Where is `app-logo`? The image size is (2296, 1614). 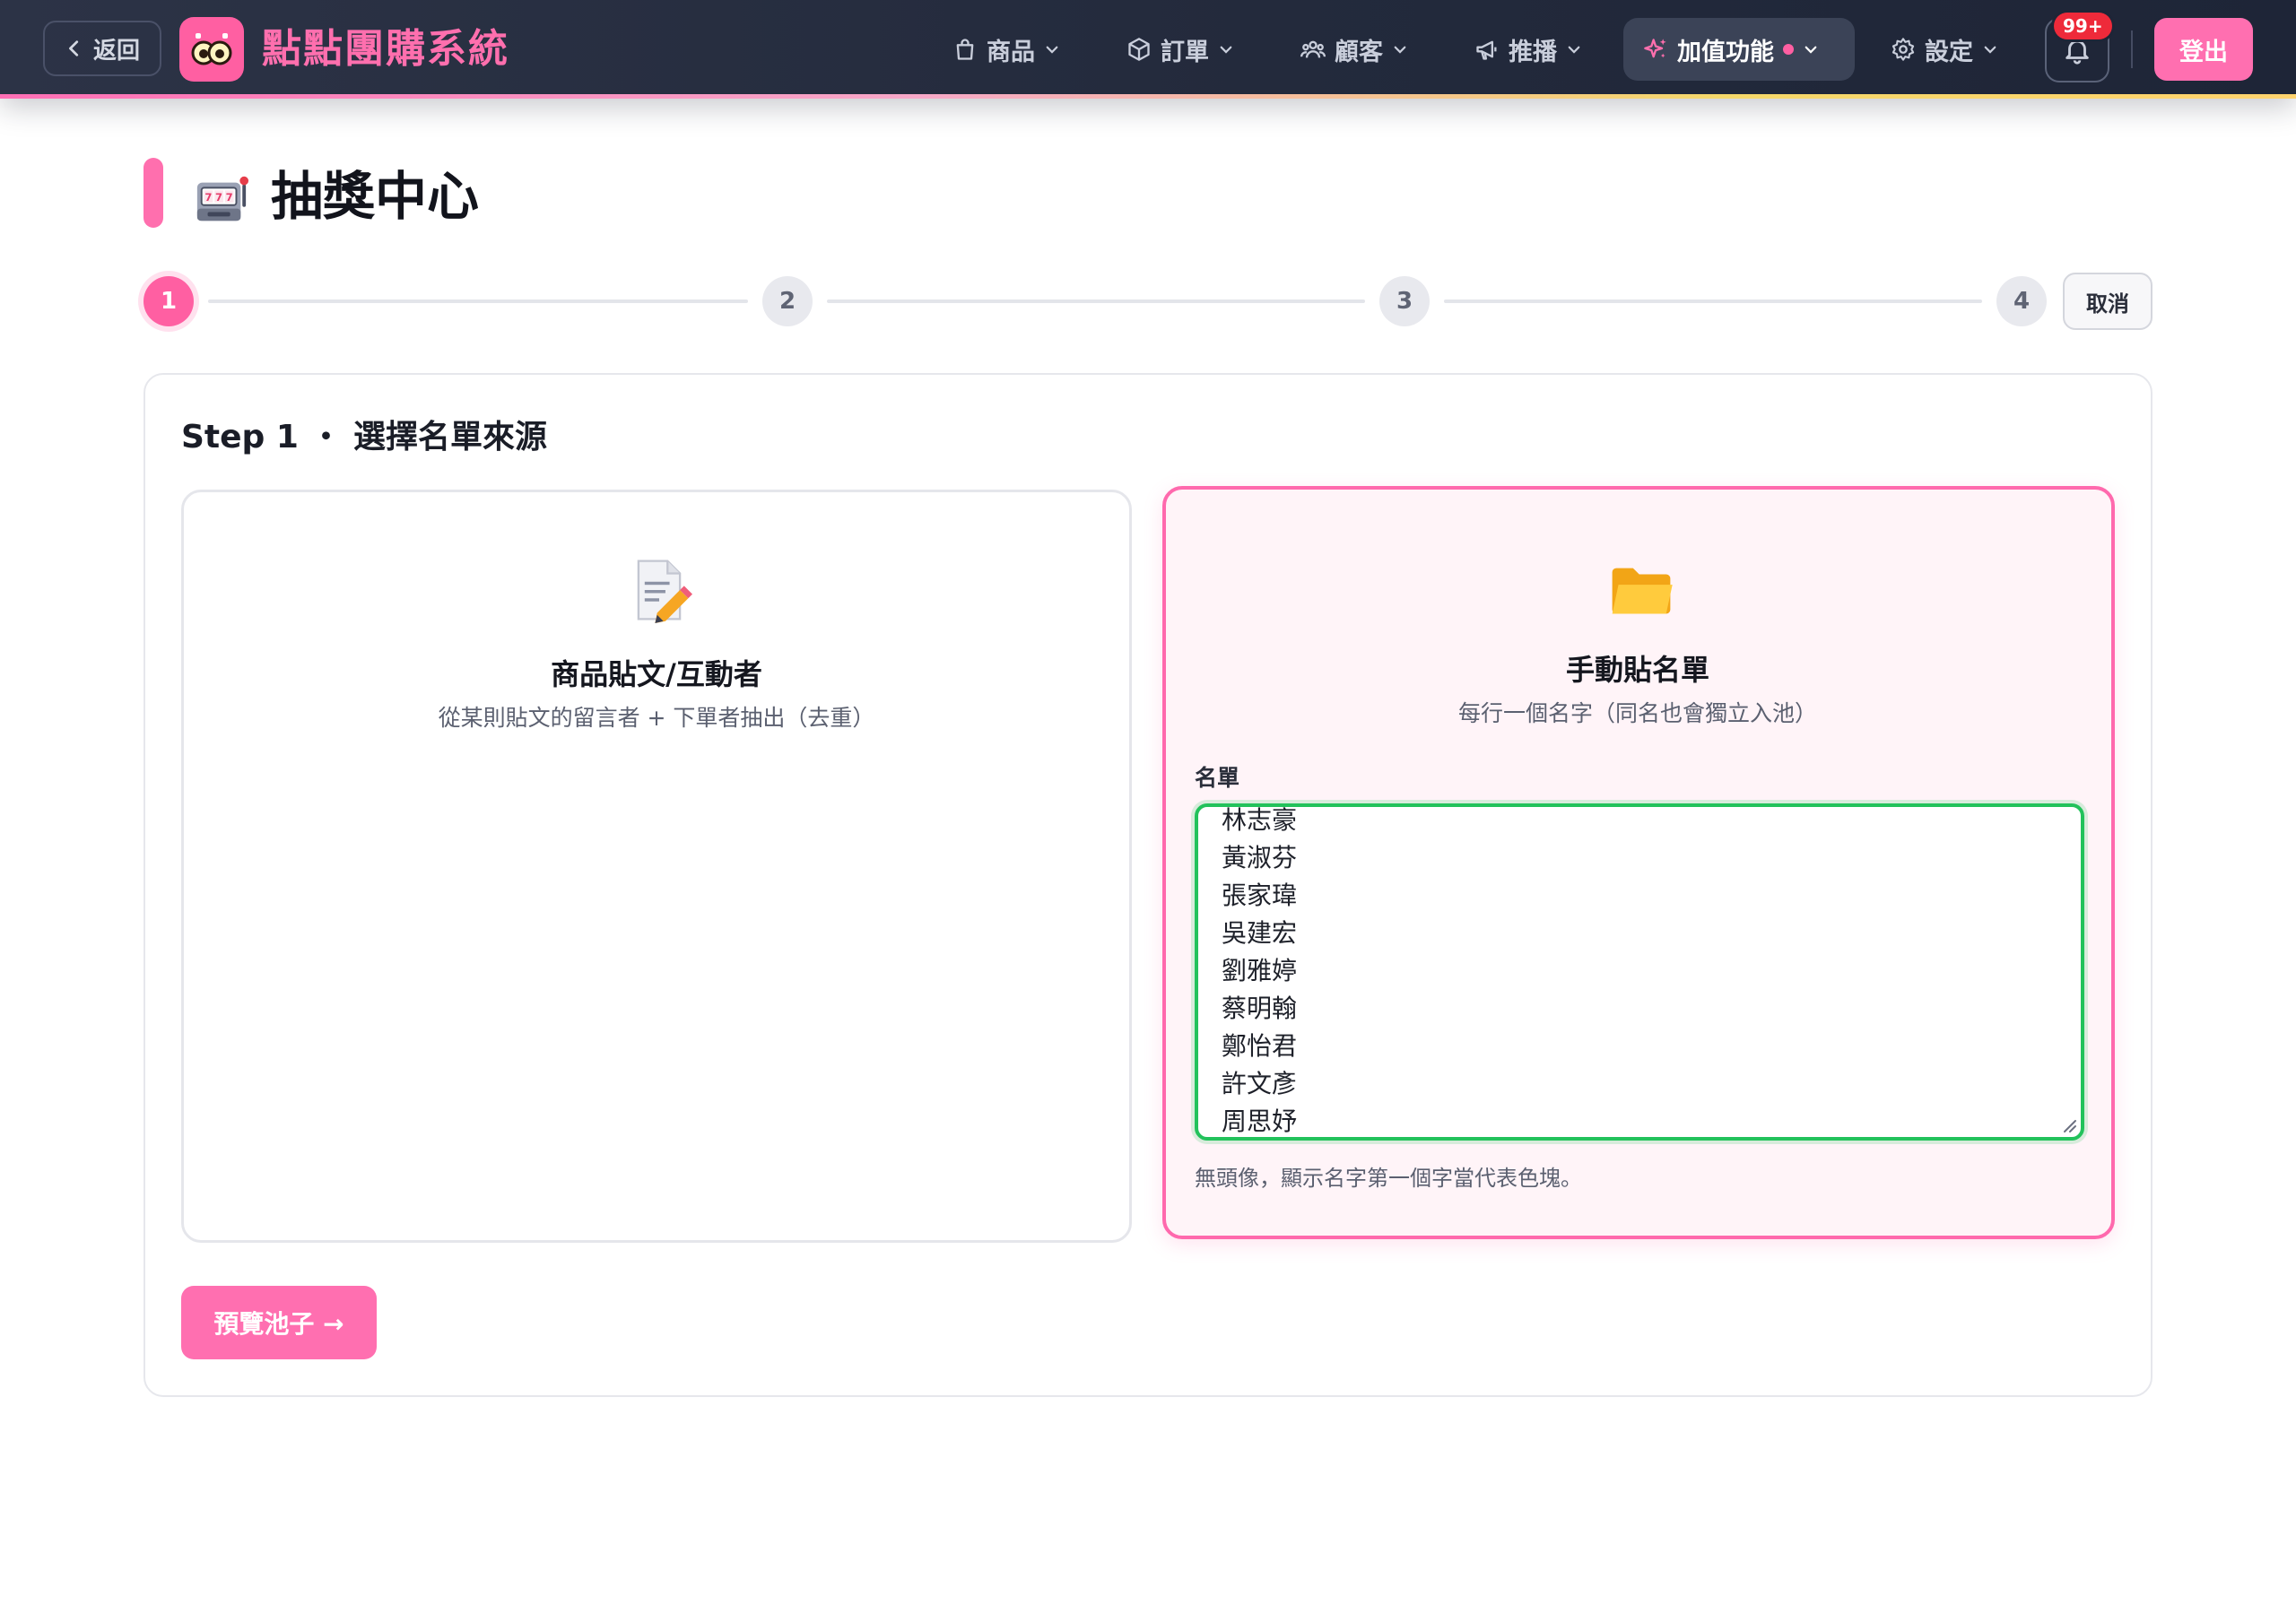
app-logo is located at coordinates (211, 49).